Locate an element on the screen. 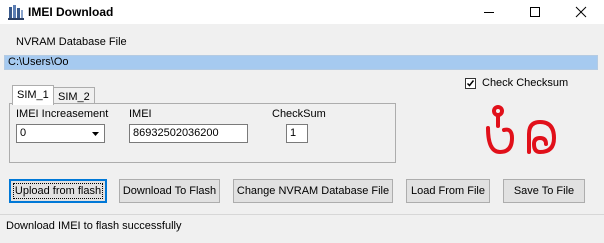 The image size is (604, 243). tab-sim-1: SIM_1 is located at coordinates (33, 95).